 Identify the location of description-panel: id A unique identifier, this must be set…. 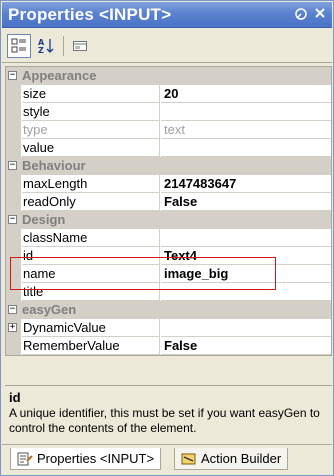
(168, 413).